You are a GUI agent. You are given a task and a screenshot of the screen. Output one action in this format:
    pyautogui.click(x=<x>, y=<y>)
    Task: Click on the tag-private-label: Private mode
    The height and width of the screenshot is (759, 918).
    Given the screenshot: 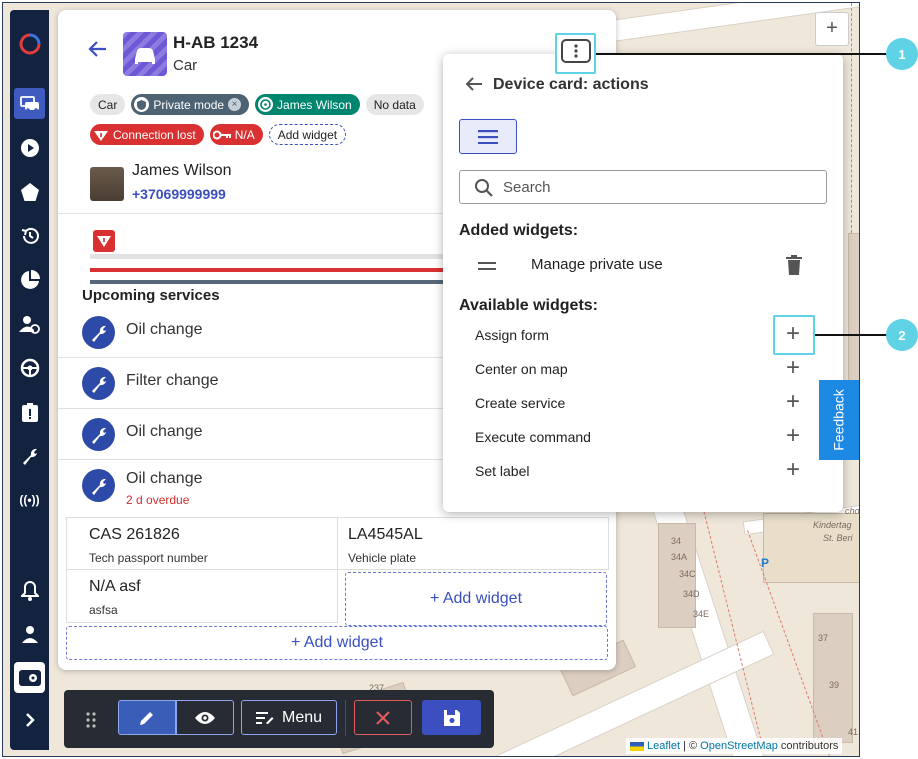 What is the action you would take?
    pyautogui.click(x=189, y=104)
    